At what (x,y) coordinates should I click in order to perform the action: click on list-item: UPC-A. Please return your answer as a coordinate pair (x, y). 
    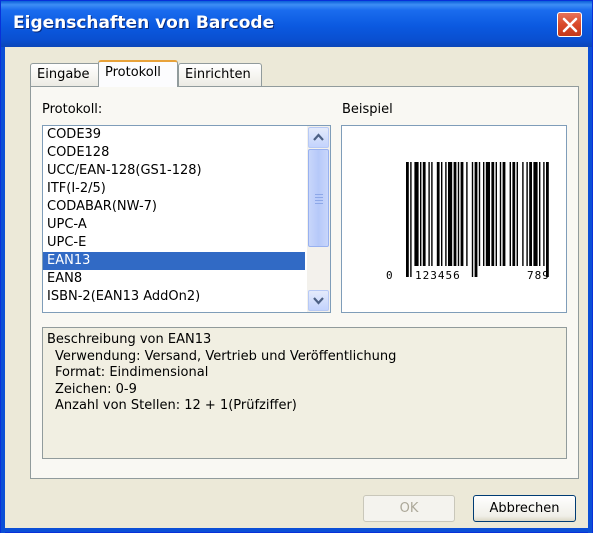
    Looking at the image, I should click on (174, 225).